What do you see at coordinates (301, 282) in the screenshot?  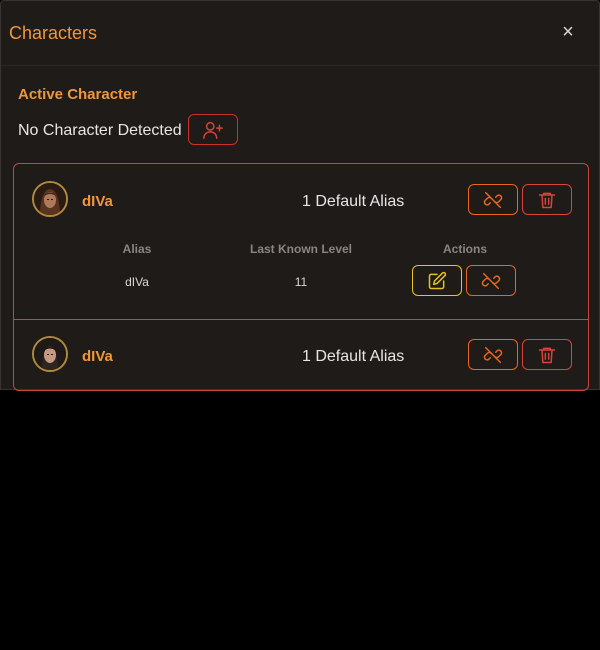 I see `level-cell: 11` at bounding box center [301, 282].